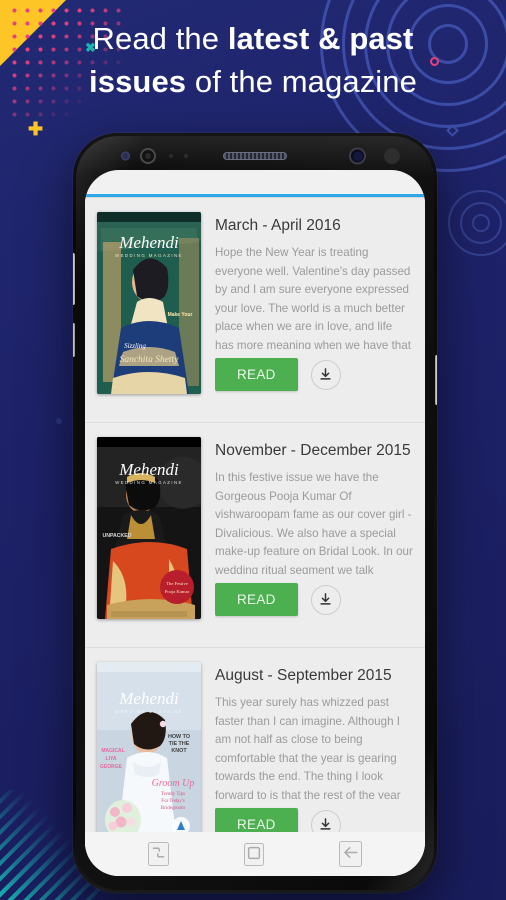 The image size is (506, 900). I want to click on light-dot-icon, so click(186, 156).